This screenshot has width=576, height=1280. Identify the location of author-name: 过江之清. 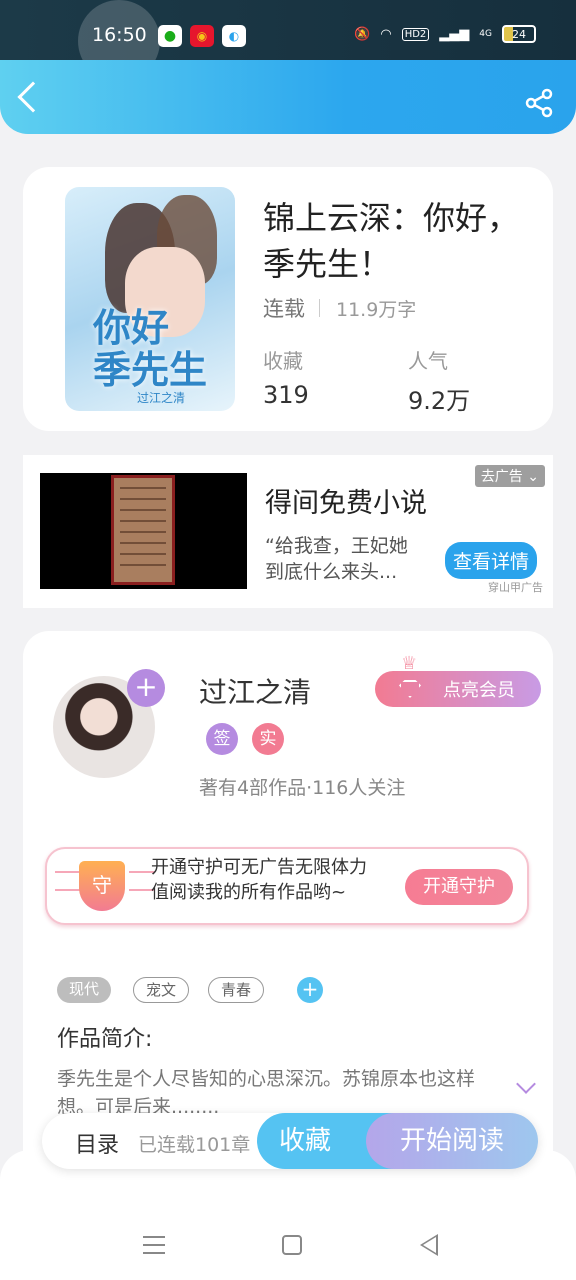
(255, 691).